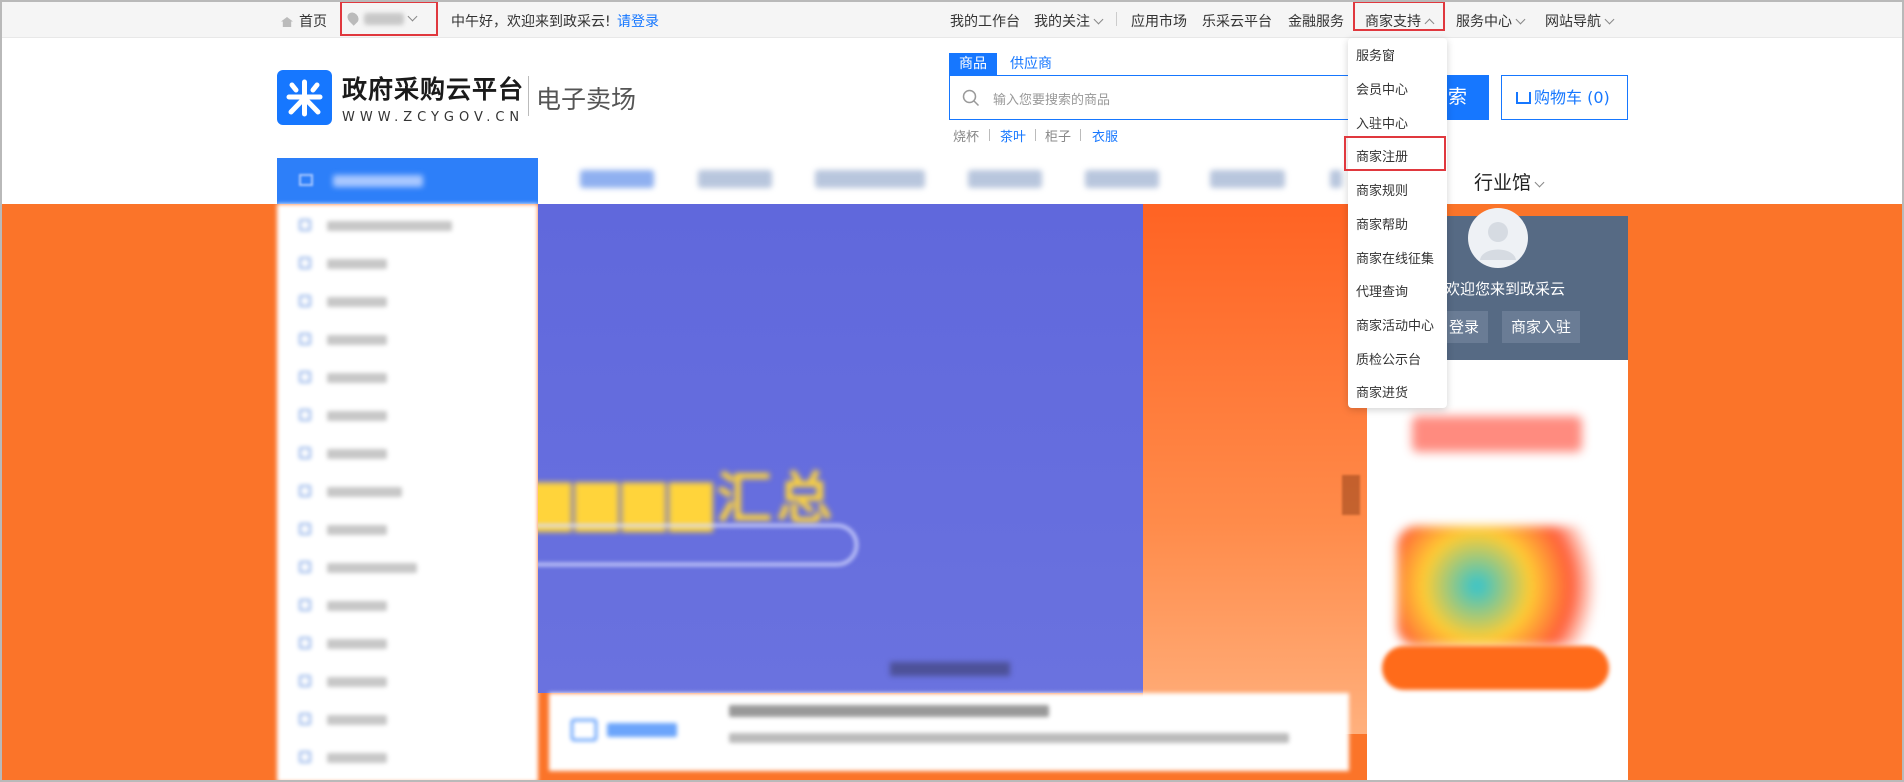 This screenshot has width=1904, height=782. Describe the element at coordinates (1069, 21) in the screenshot. I see `link-my-follows: 我的关注` at that location.